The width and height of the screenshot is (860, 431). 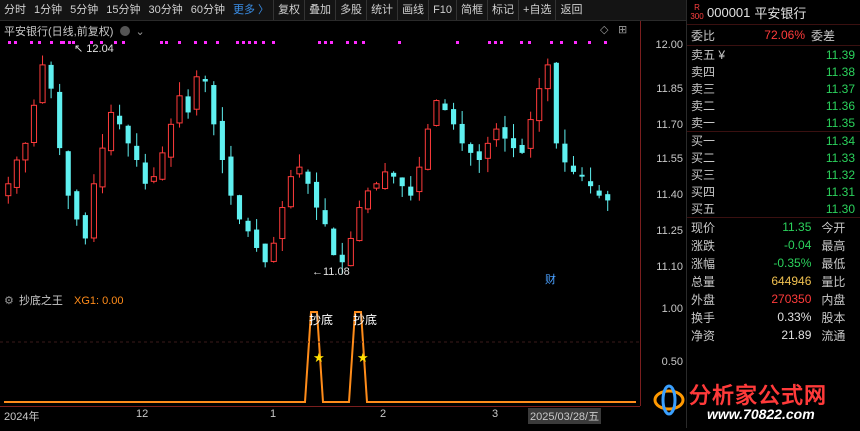 What do you see at coordinates (703, 335) in the screenshot?
I see `stat-row-label: 净资` at bounding box center [703, 335].